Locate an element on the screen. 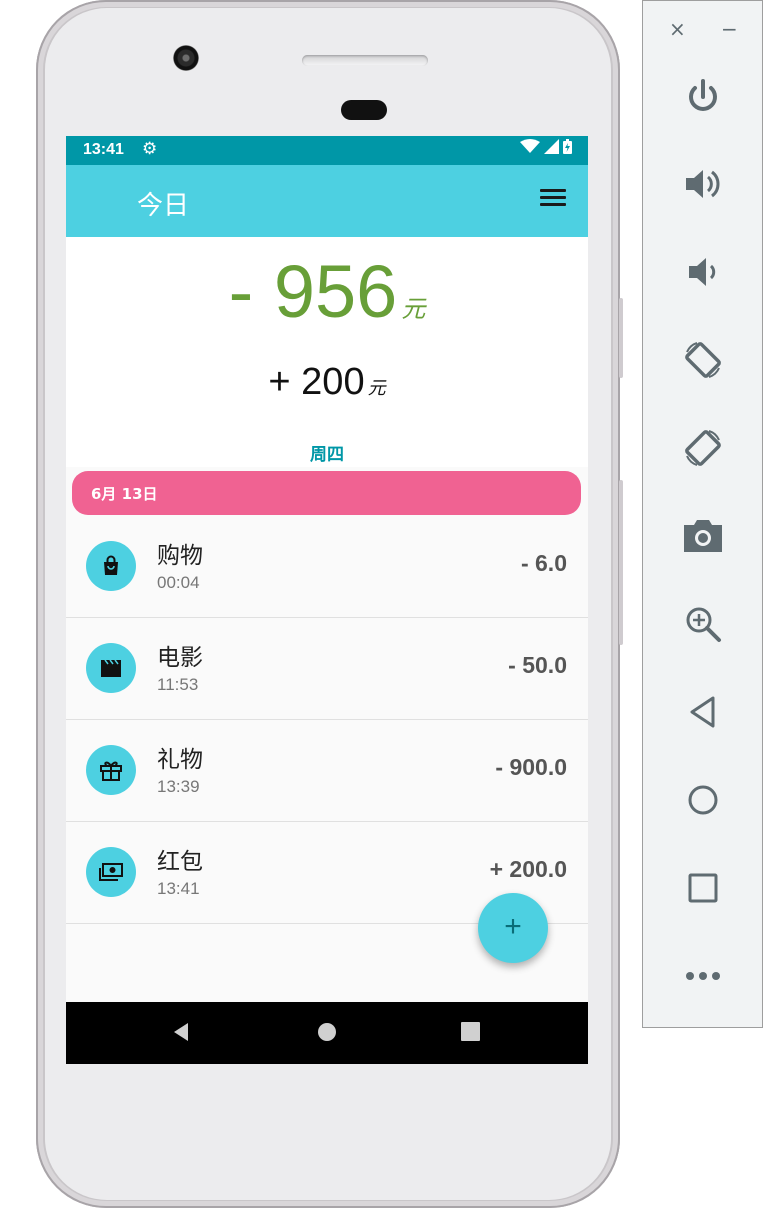 This screenshot has height=1222, width=764. power-side-button is located at coordinates (621, 562).